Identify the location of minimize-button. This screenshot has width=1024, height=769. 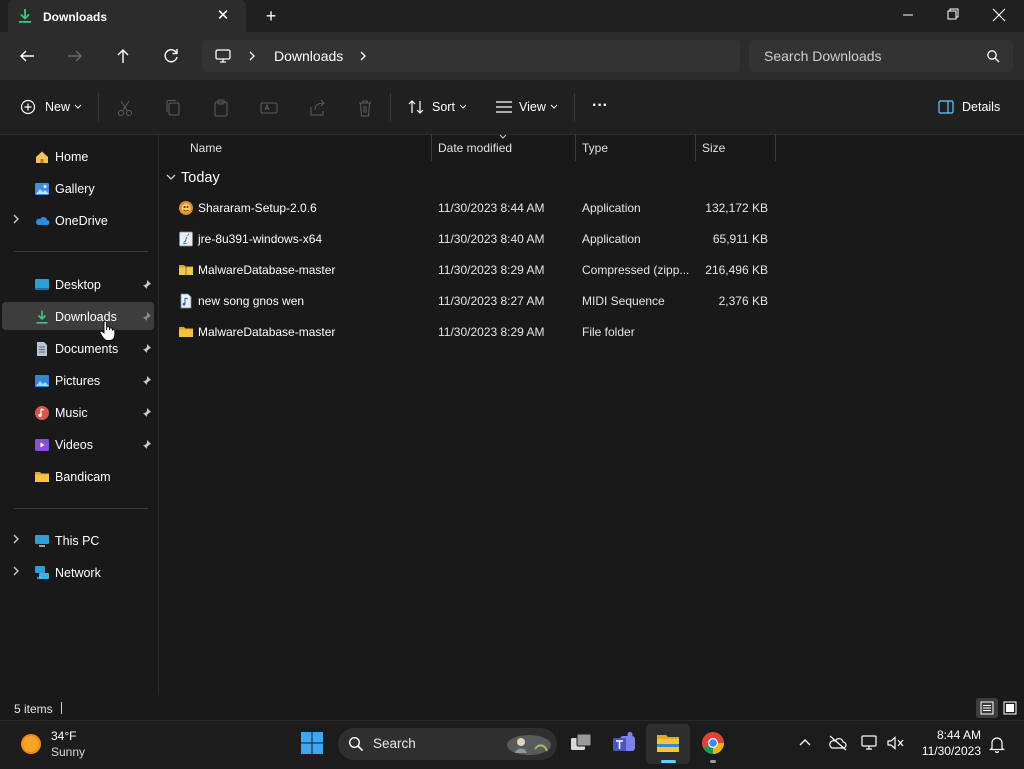
(908, 16).